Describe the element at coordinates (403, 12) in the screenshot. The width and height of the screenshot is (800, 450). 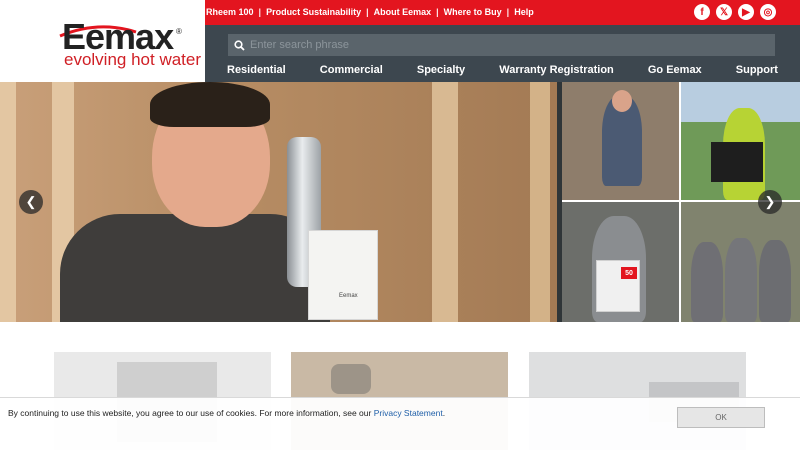
I see `utility-link-about-eemax: About Eemax` at that location.